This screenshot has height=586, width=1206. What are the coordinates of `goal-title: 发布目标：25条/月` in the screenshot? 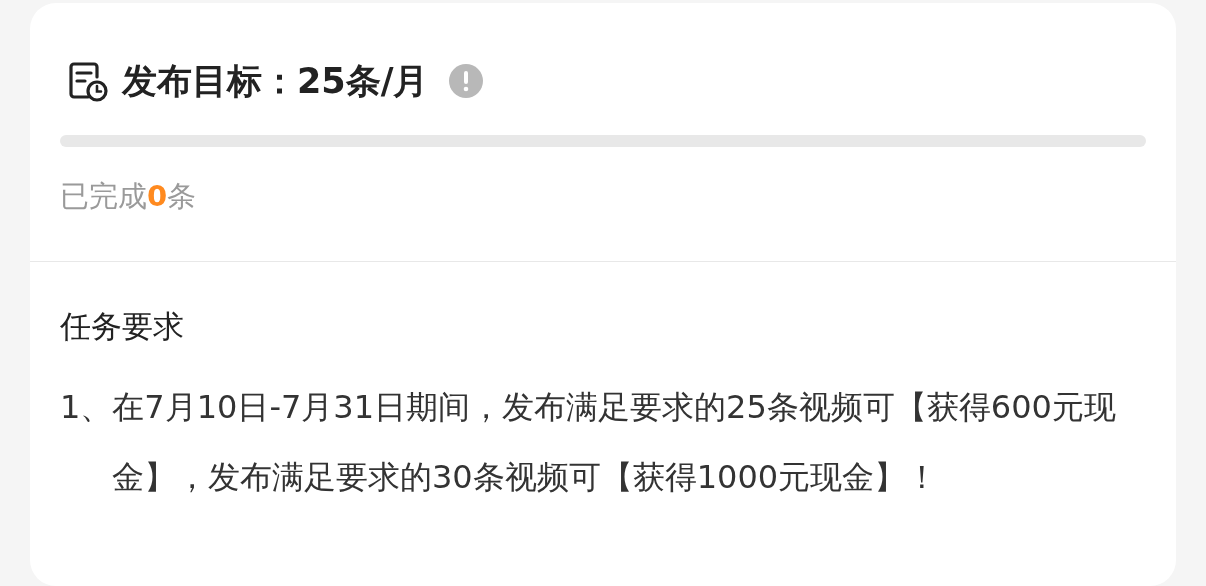 It's located at (275, 81).